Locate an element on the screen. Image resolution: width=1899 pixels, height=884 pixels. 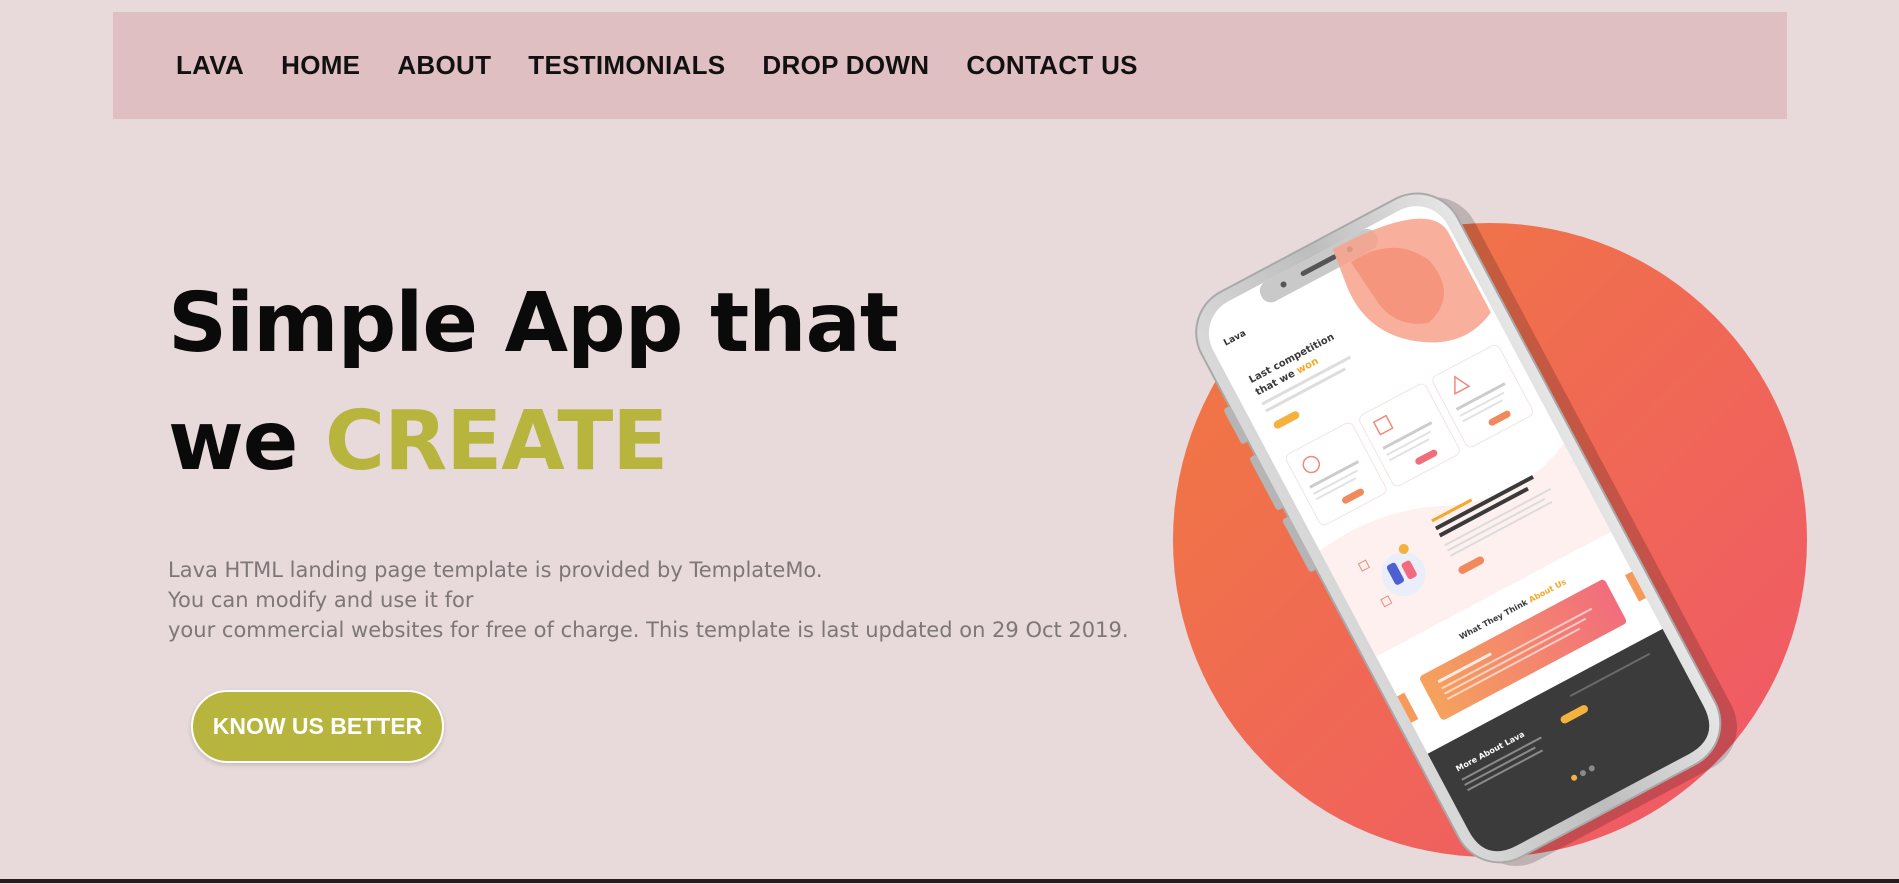
hero-section: Simple App that we CREATE is located at coordinates (533, 383).